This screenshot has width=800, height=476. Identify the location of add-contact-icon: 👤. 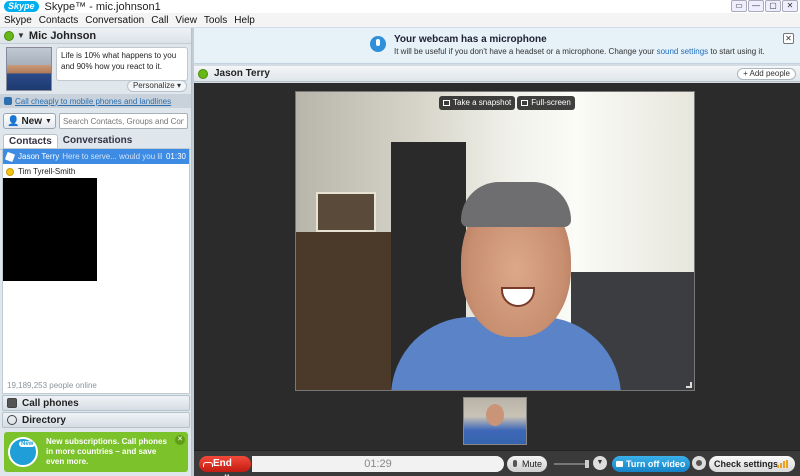
(13, 121).